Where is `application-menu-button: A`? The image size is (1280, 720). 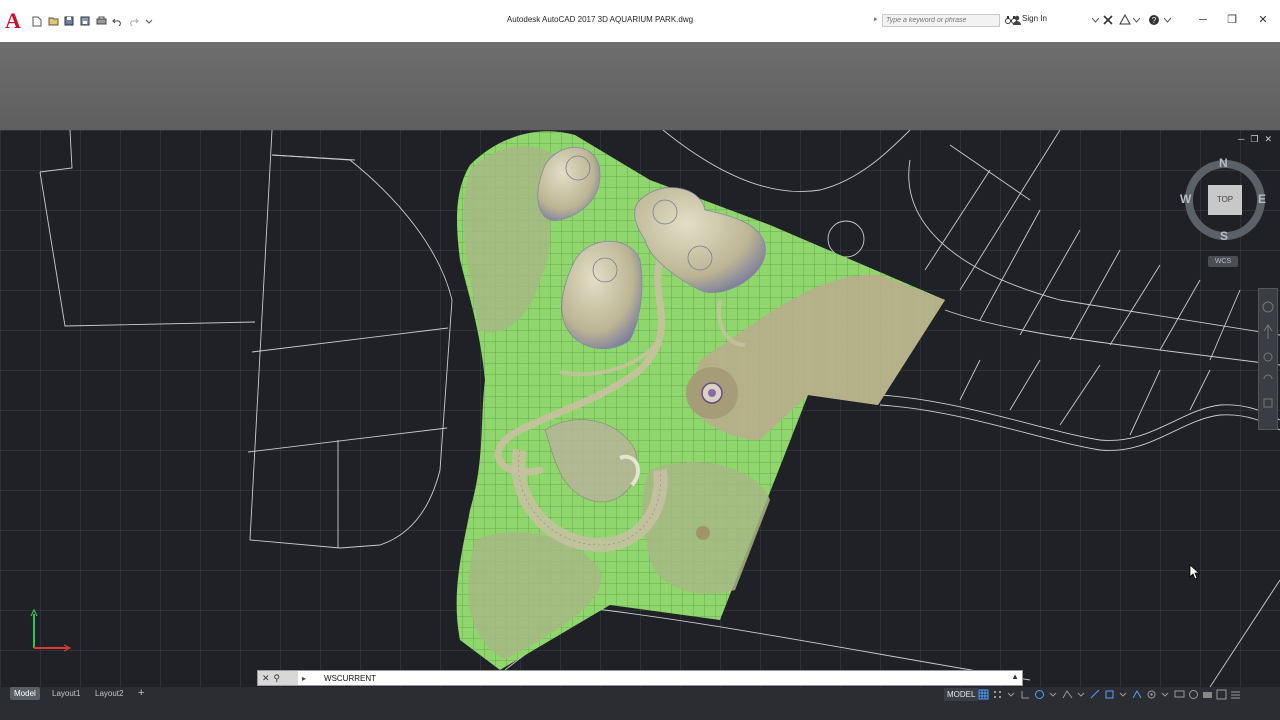
application-menu-button: A is located at coordinates (13, 21).